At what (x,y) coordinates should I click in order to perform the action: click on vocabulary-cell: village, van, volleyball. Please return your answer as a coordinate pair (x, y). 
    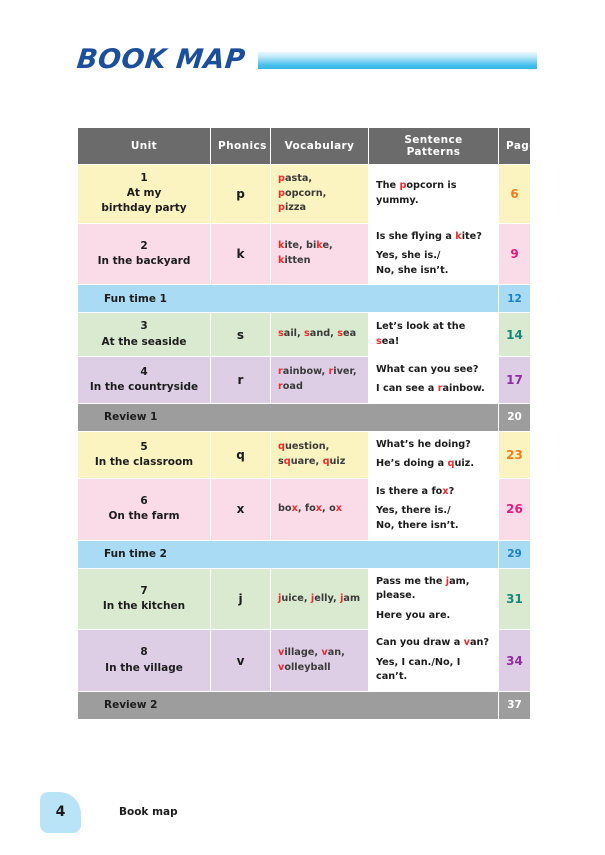
    Looking at the image, I should click on (319, 660).